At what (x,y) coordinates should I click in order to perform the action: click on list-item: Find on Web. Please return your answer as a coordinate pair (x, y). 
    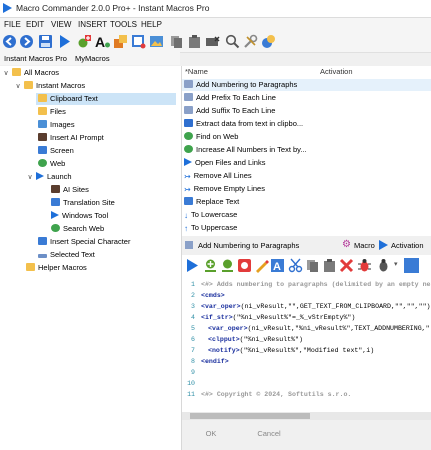
    Looking at the image, I should click on (306, 137).